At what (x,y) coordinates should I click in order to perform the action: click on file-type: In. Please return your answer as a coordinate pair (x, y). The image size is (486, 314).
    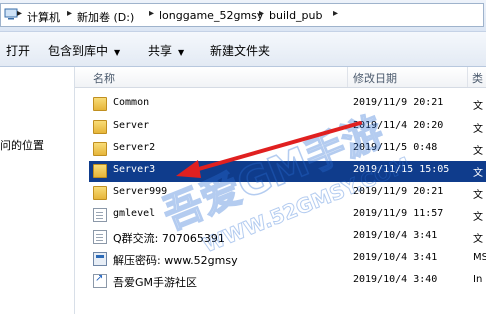
    Looking at the image, I should click on (478, 279).